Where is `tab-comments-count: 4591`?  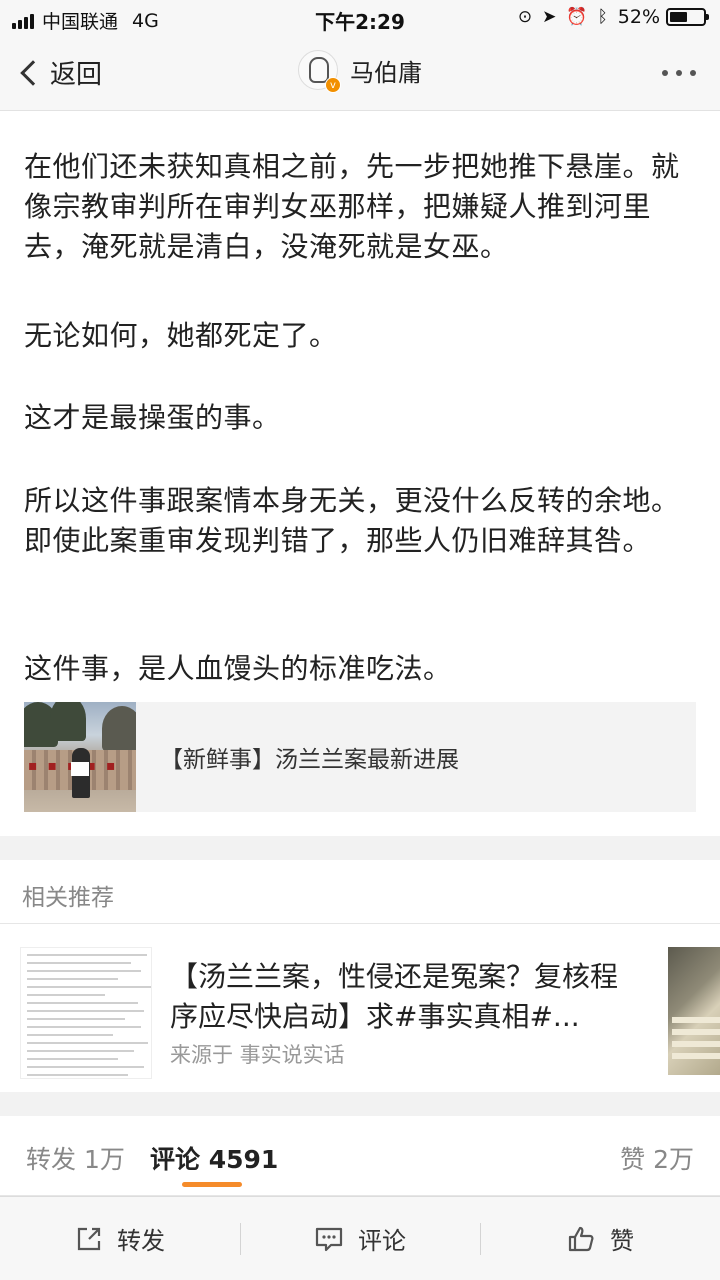
tab-comments-count: 4591 is located at coordinates (243, 1159).